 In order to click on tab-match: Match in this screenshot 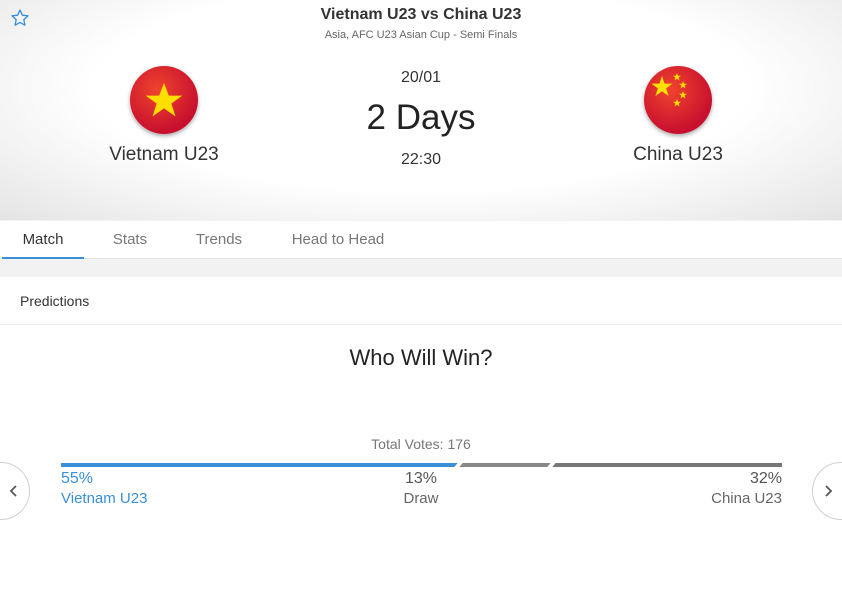, I will do `click(43, 240)`.